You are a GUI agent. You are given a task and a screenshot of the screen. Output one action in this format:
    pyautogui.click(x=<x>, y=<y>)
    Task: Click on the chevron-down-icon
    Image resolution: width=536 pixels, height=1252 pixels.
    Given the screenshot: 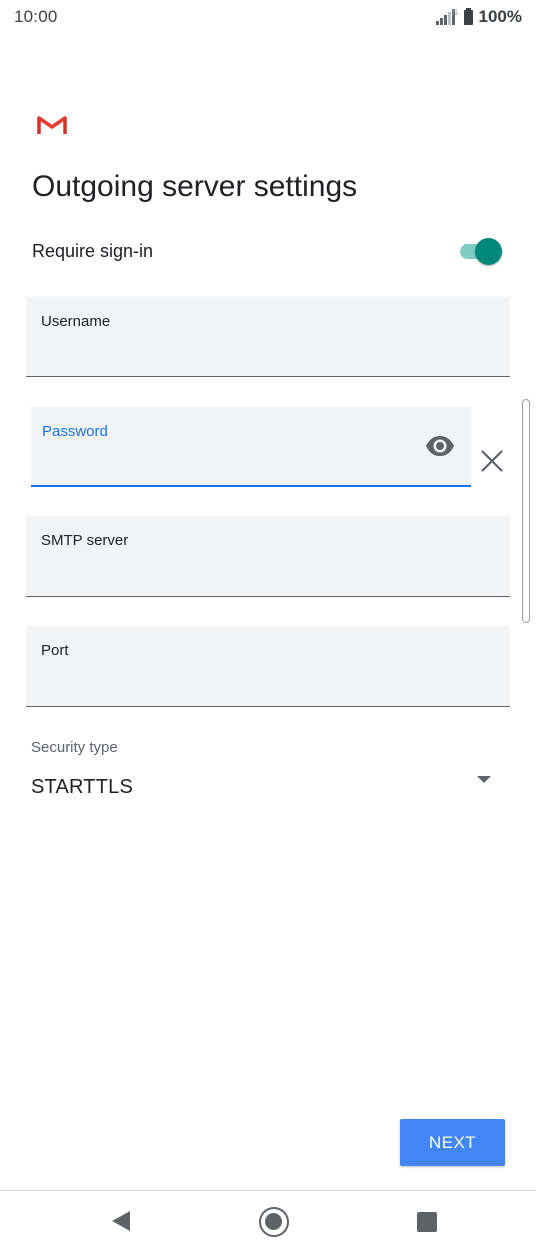 What is the action you would take?
    pyautogui.click(x=484, y=779)
    